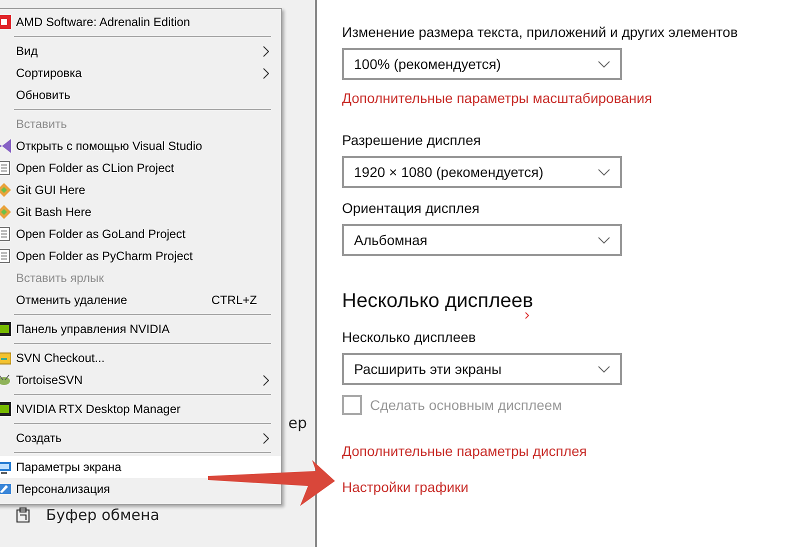  Describe the element at coordinates (140, 168) in the screenshot. I see `menu-item: Open Folder as CLion Project` at that location.